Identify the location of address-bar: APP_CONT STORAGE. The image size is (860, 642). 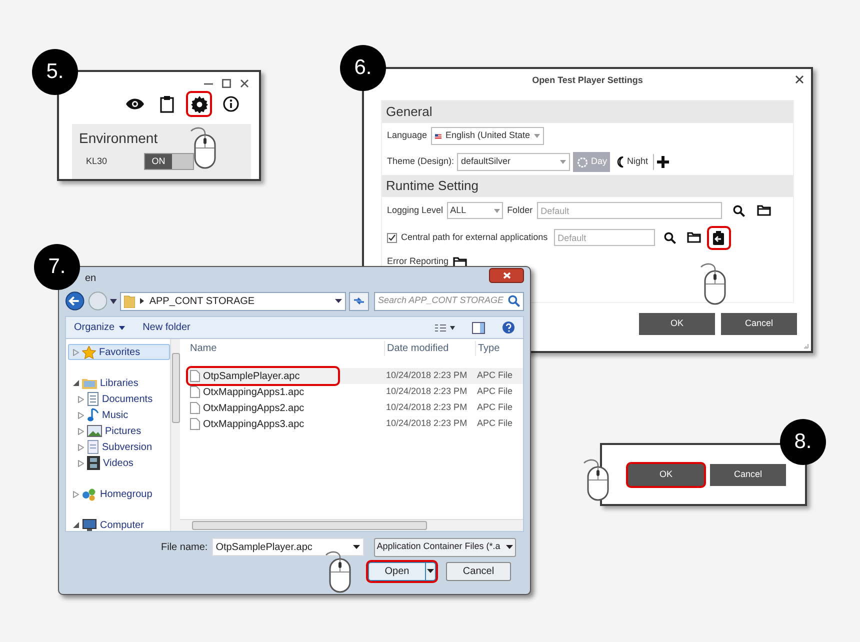
(233, 301).